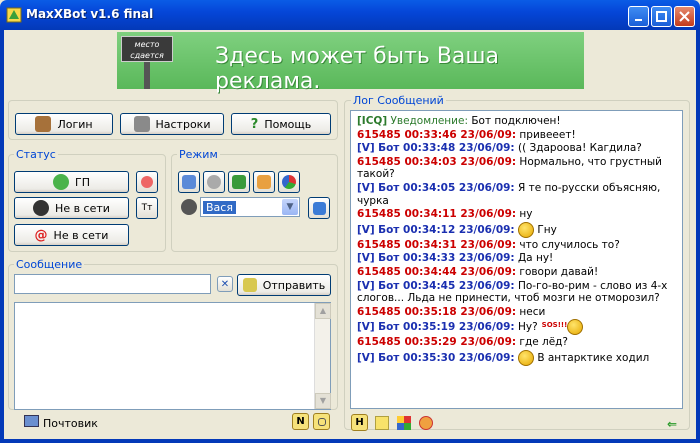  Describe the element at coordinates (437, 134) in the screenshot. I see `log-sender: 615485 00:33:46 23/06/09:` at that location.